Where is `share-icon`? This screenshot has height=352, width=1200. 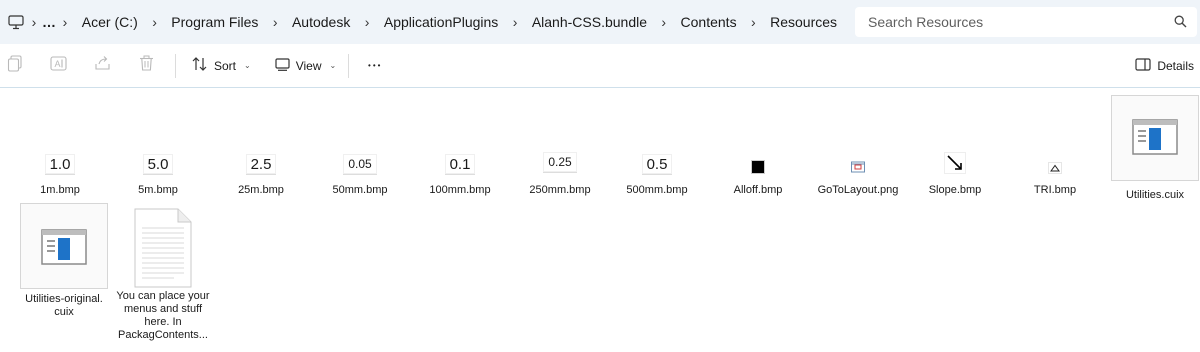
share-icon is located at coordinates (102, 65).